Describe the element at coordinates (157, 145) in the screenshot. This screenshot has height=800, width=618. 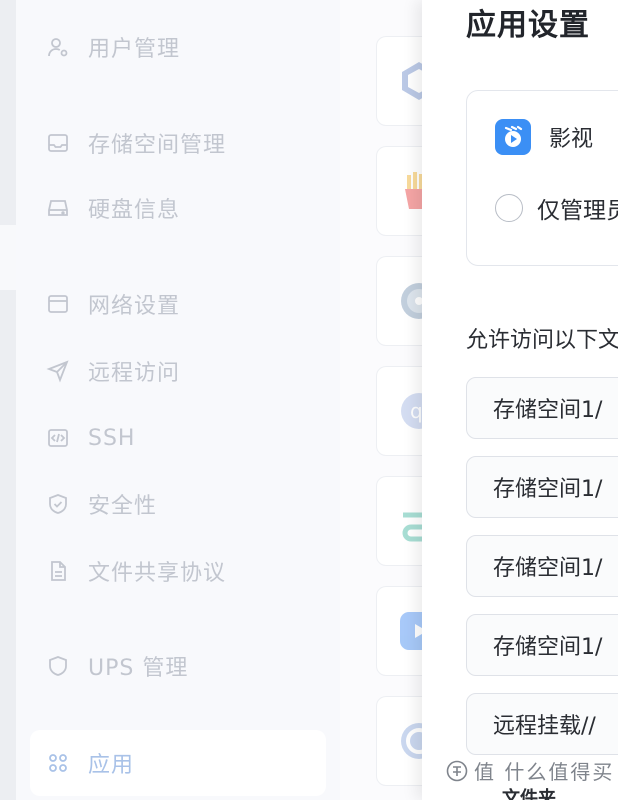
I see `sidebar-item-label: 存储空间管理` at that location.